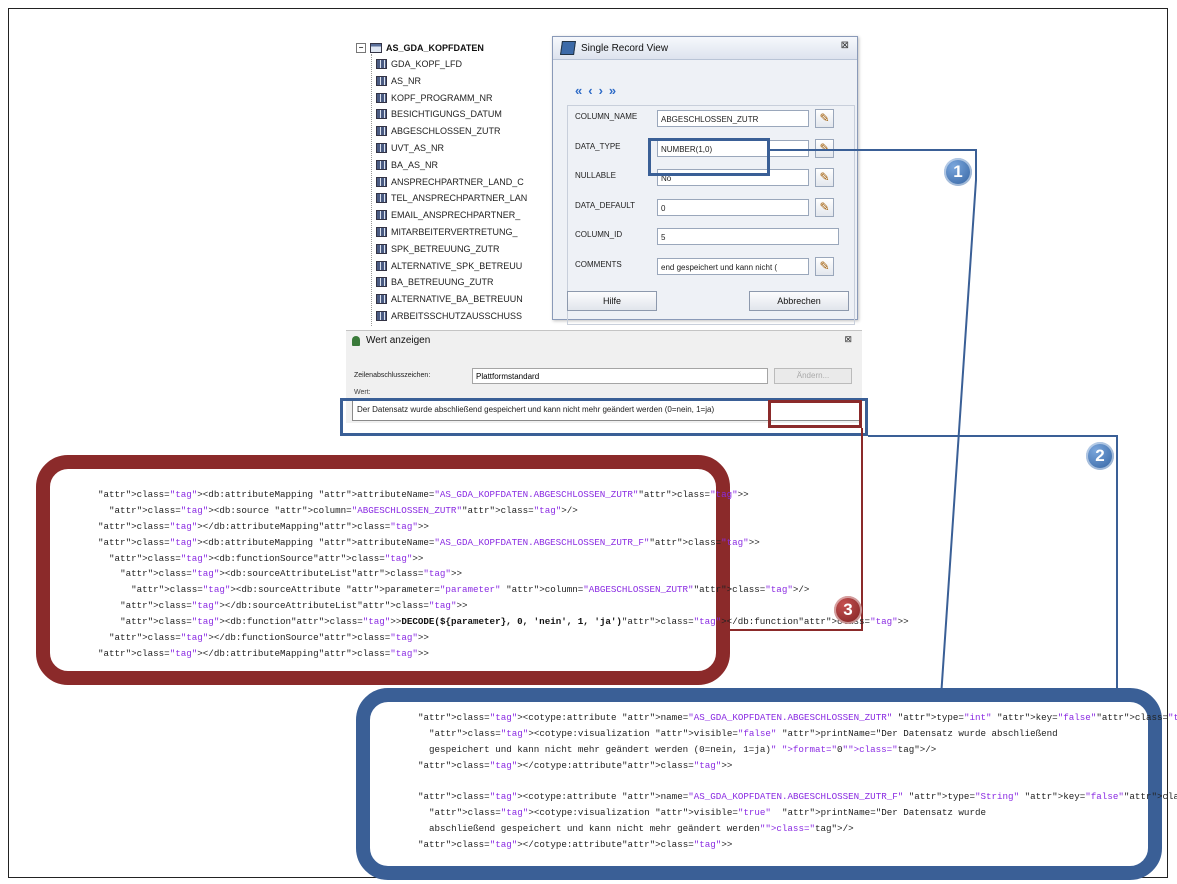  What do you see at coordinates (418, 148) in the screenshot?
I see `tree-column-label: UVT_AS_NR` at bounding box center [418, 148].